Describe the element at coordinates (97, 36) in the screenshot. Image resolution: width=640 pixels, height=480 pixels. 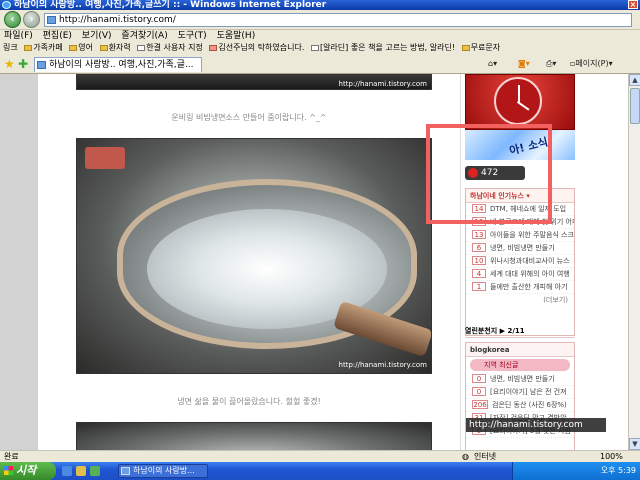
I see `menu-view: 보기(V)` at that location.